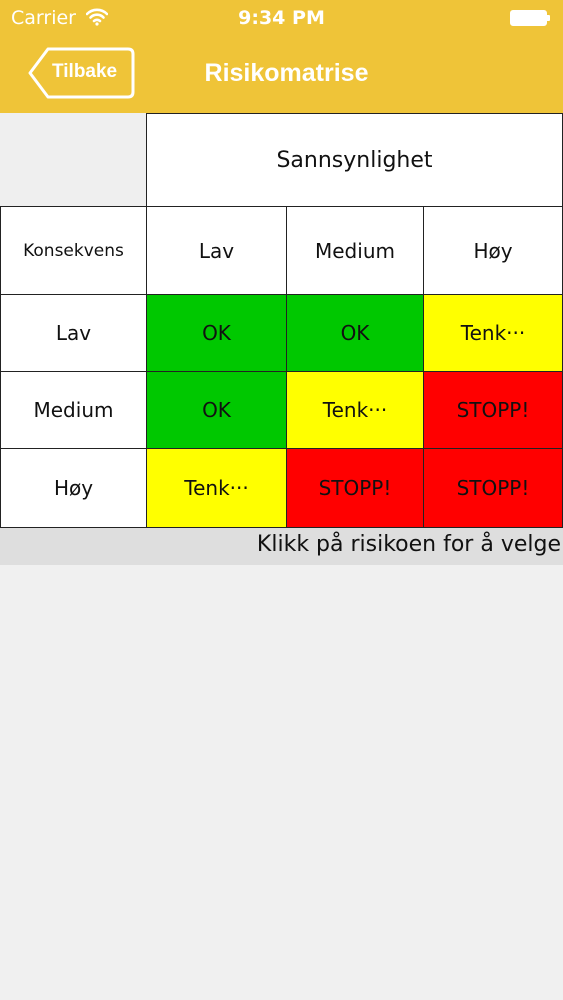 This screenshot has height=1000, width=563. What do you see at coordinates (355, 488) in the screenshot?
I see `risk-cell-high-medium: STOPP!` at bounding box center [355, 488].